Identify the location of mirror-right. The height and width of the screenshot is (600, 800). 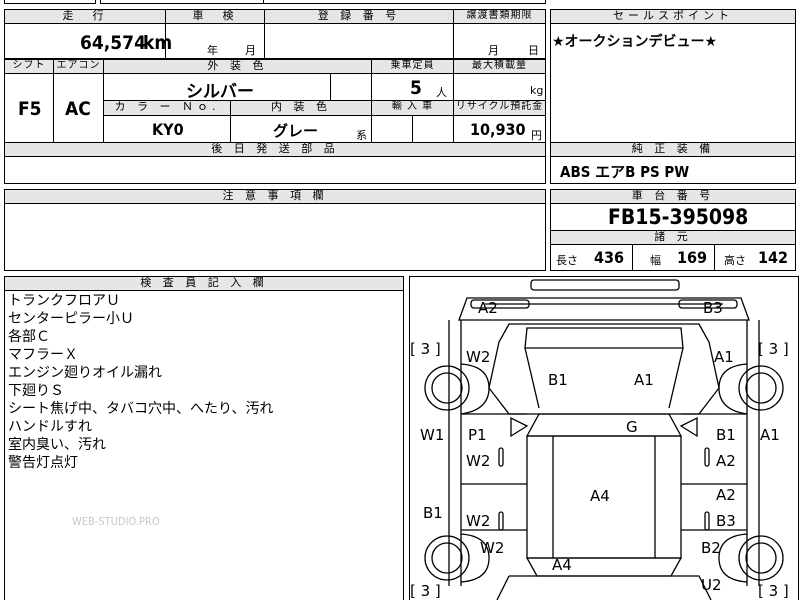
(688, 427).